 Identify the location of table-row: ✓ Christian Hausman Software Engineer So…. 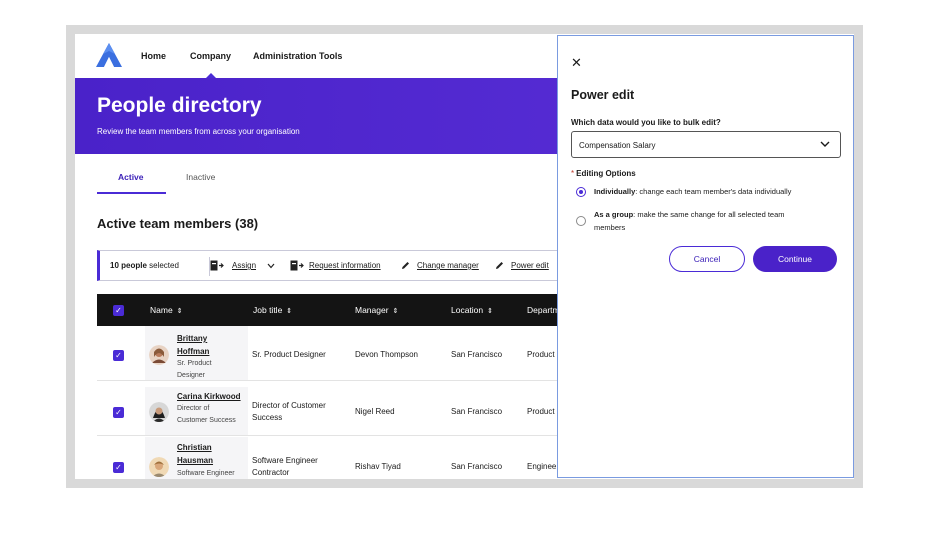
(332, 458).